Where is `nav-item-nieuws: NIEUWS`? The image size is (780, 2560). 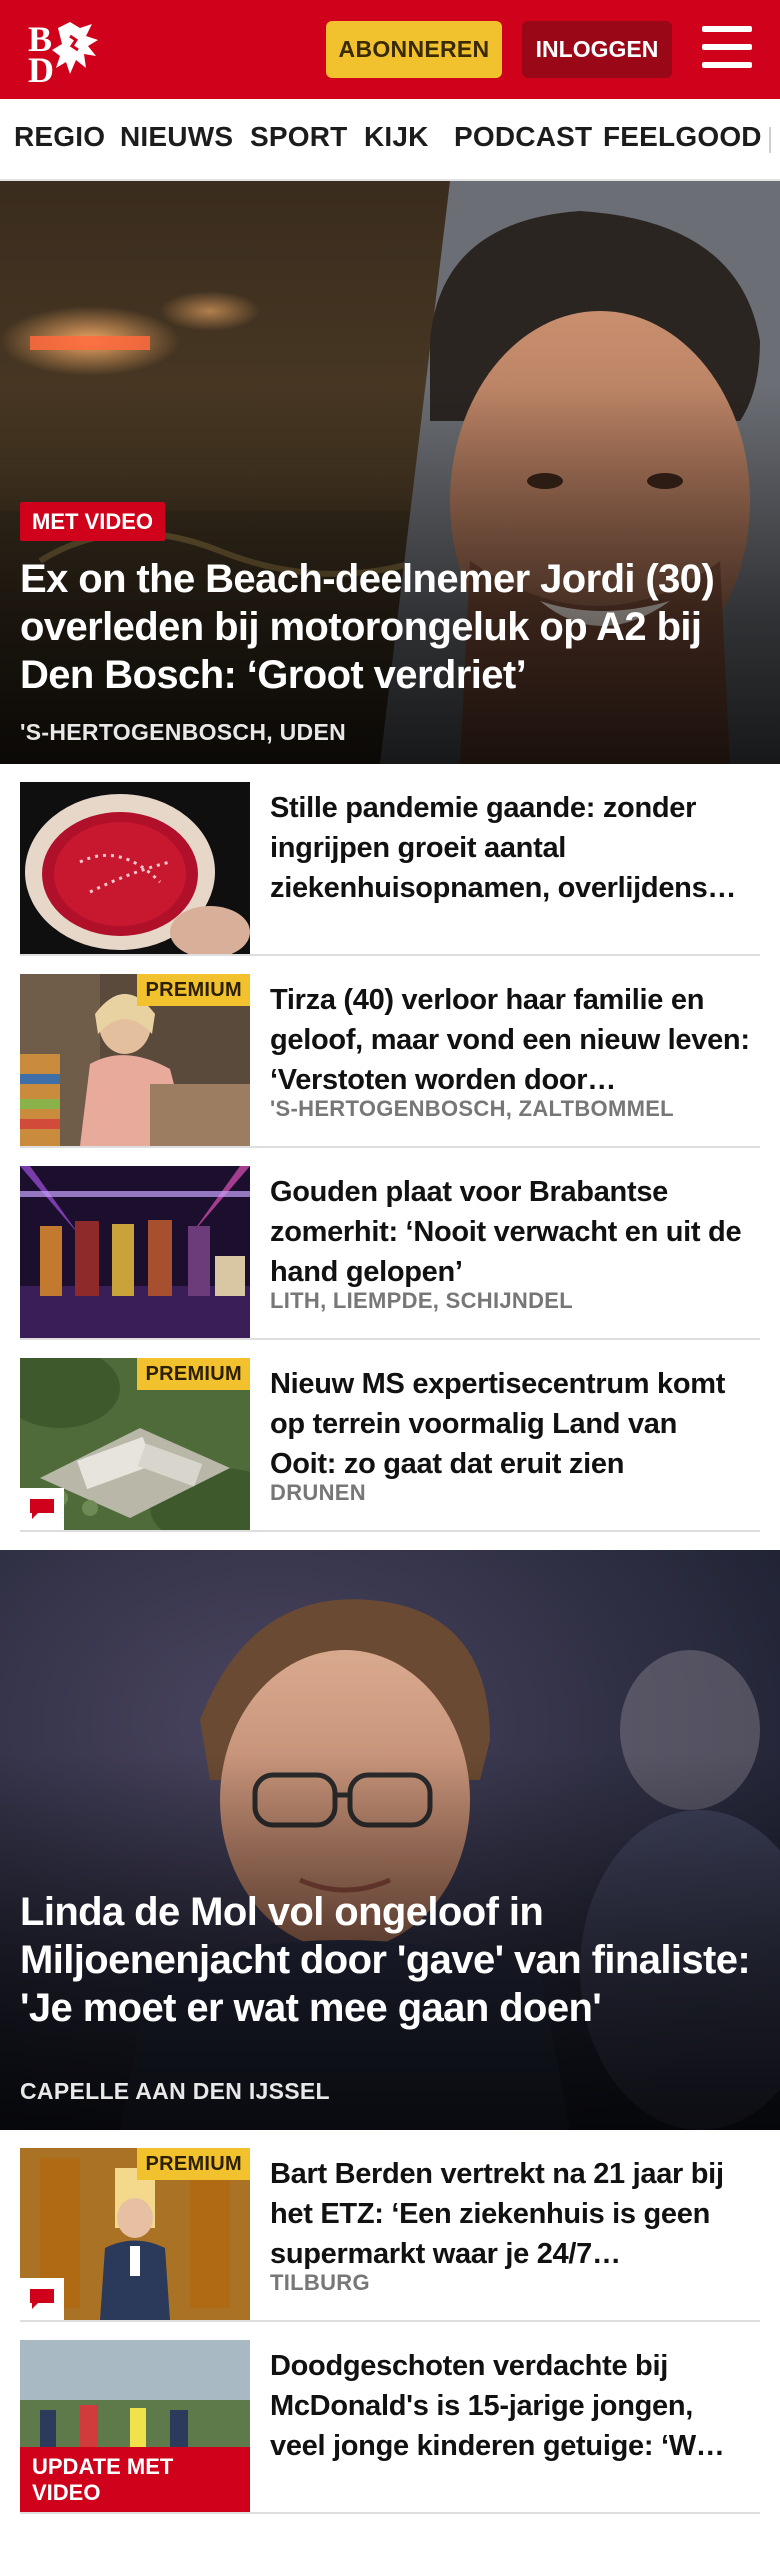 nav-item-nieuws: NIEUWS is located at coordinates (176, 137).